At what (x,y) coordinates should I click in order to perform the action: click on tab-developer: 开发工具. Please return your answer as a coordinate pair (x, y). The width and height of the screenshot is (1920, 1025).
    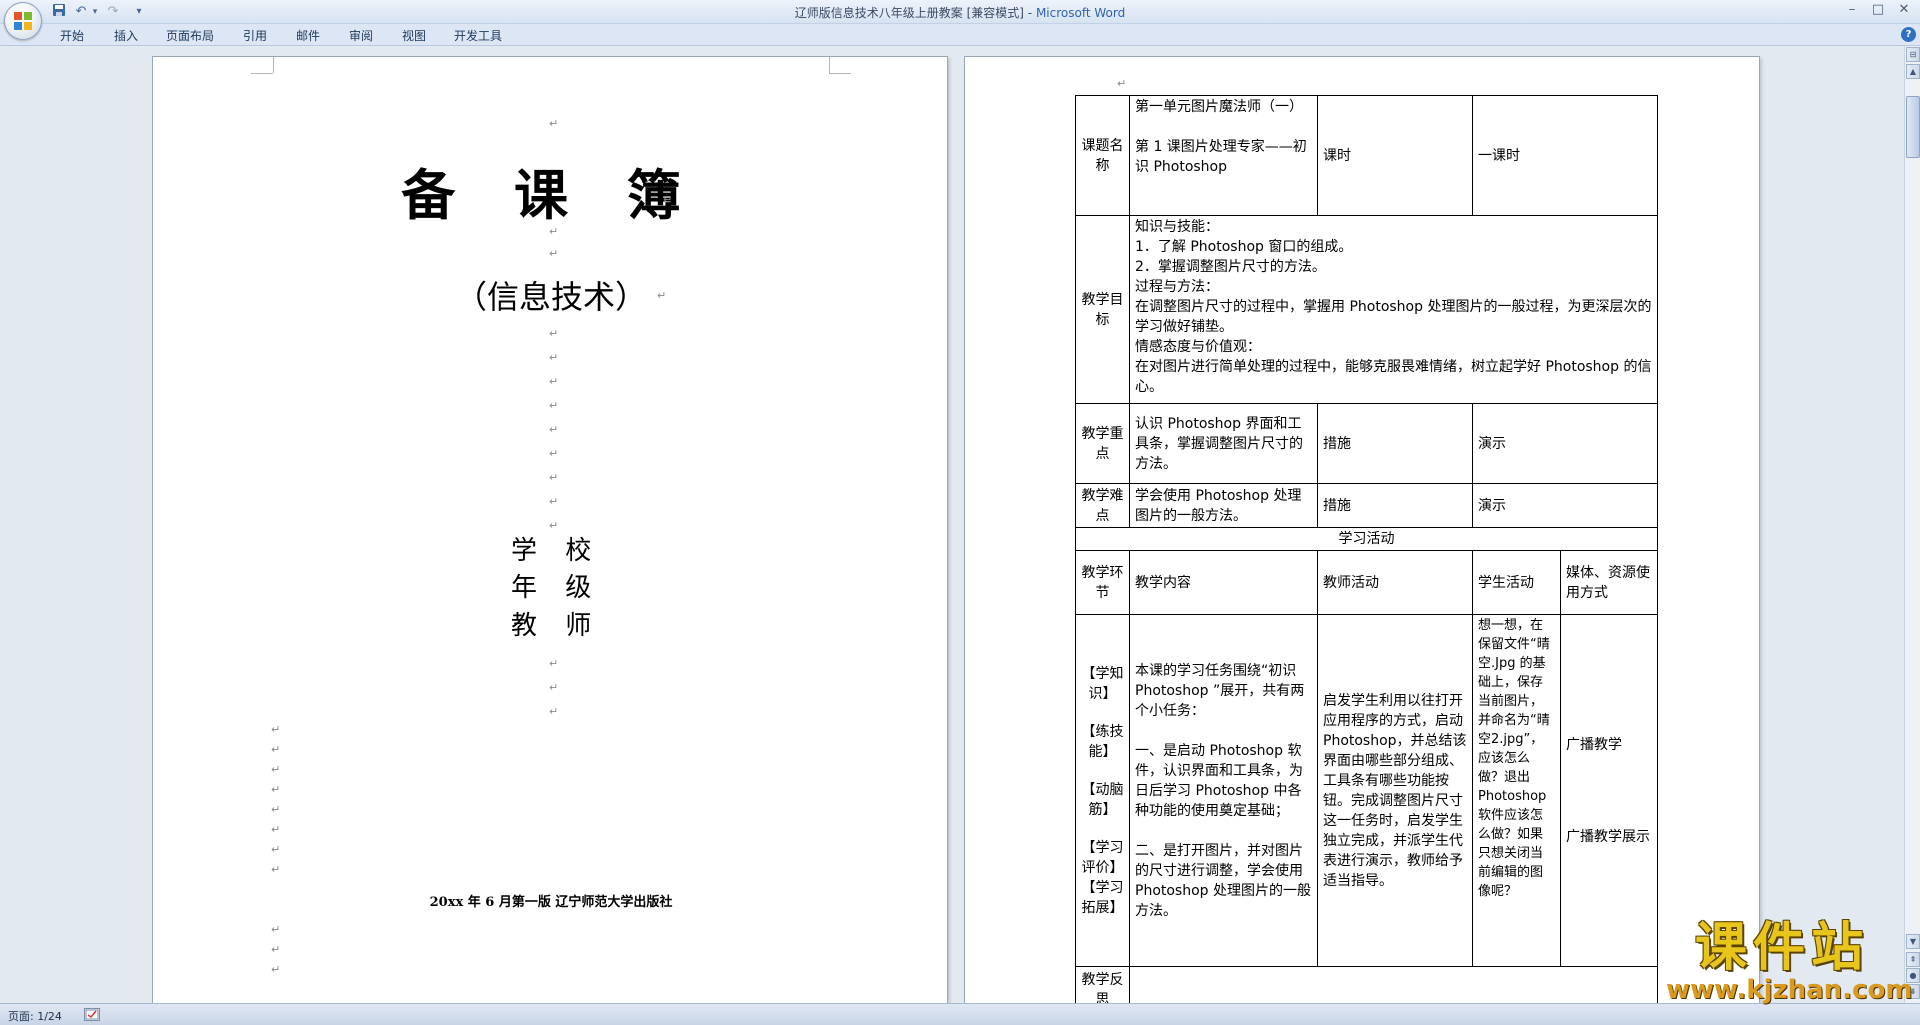
    Looking at the image, I should click on (478, 35).